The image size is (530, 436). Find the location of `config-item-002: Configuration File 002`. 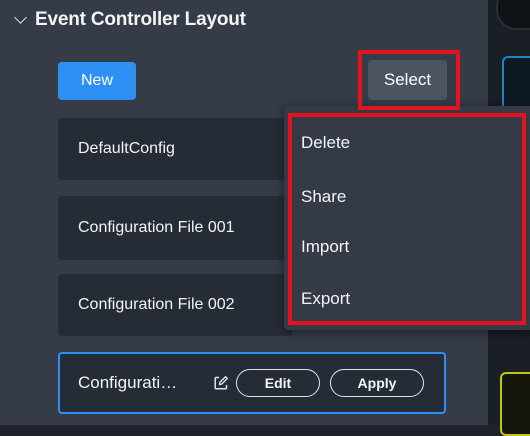

config-item-002: Configuration File 002 is located at coordinates (175, 305).